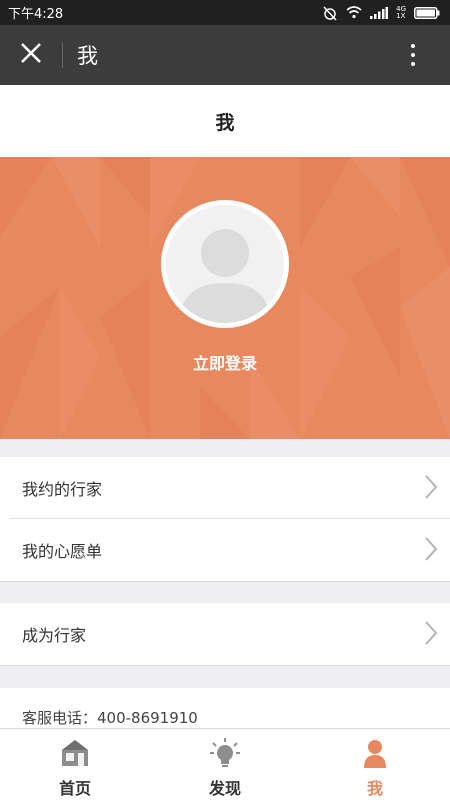  I want to click on wifi-icon, so click(354, 12).